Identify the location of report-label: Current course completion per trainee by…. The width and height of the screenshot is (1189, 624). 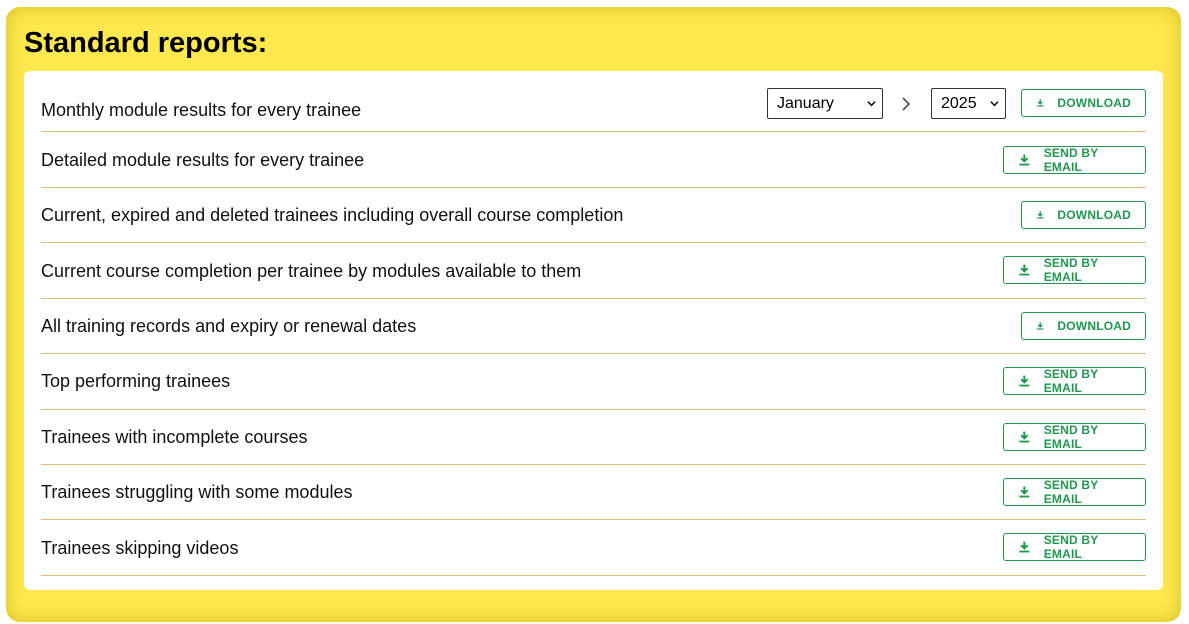
(311, 271).